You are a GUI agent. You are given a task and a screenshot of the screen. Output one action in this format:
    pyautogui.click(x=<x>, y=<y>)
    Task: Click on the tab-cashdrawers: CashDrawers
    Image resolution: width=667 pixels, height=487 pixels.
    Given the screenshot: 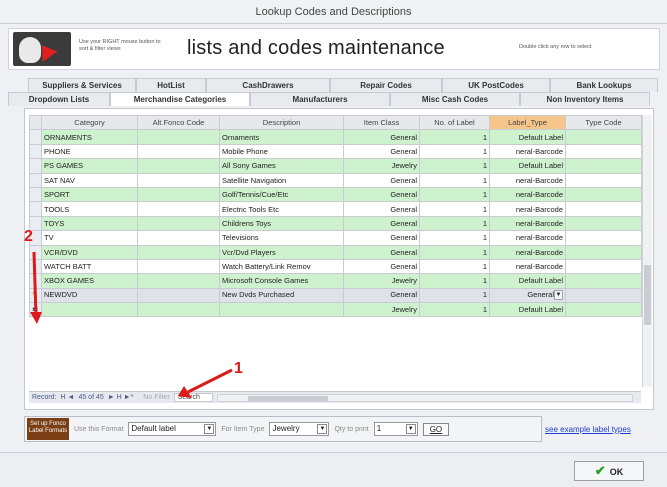 What is the action you would take?
    pyautogui.click(x=268, y=85)
    